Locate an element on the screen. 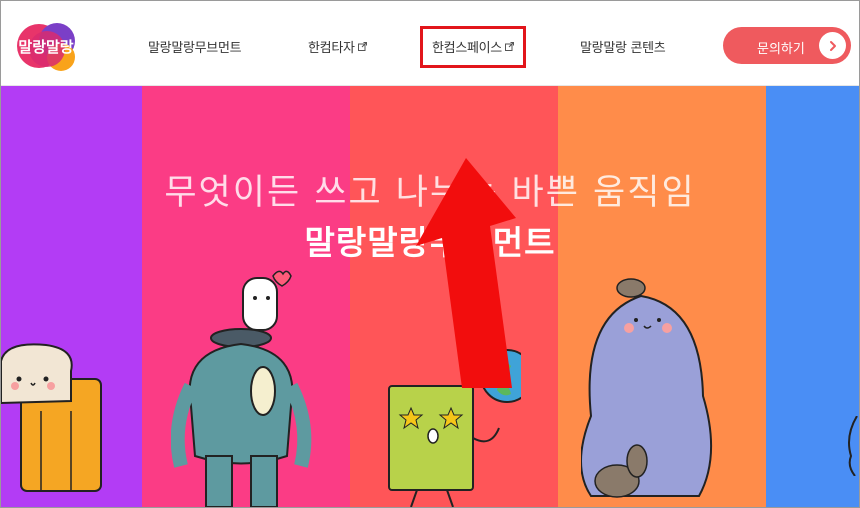 The height and width of the screenshot is (508, 860). nav-item-hancom-taja: 한컴타자 is located at coordinates (337, 46).